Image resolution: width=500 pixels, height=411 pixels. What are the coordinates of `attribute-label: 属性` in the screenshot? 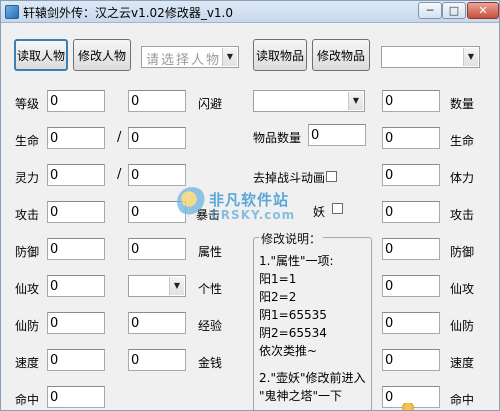 It's located at (210, 252).